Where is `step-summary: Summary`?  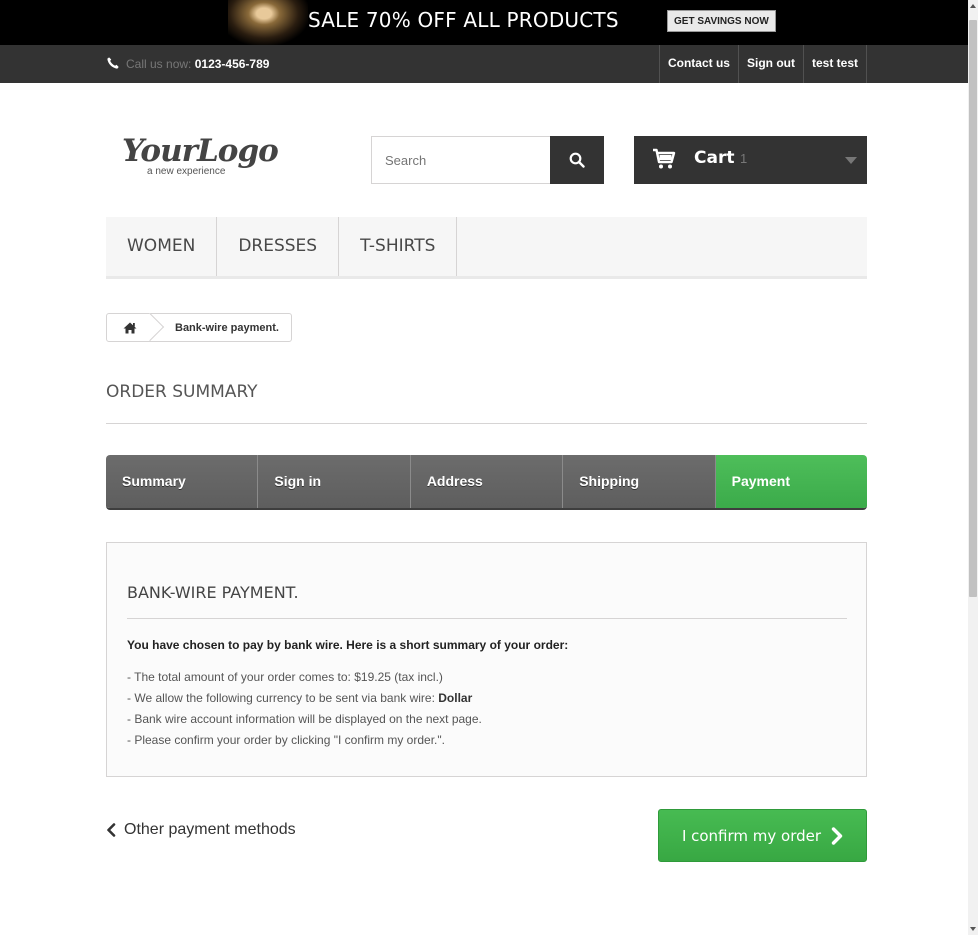
step-summary: Summary is located at coordinates (182, 481).